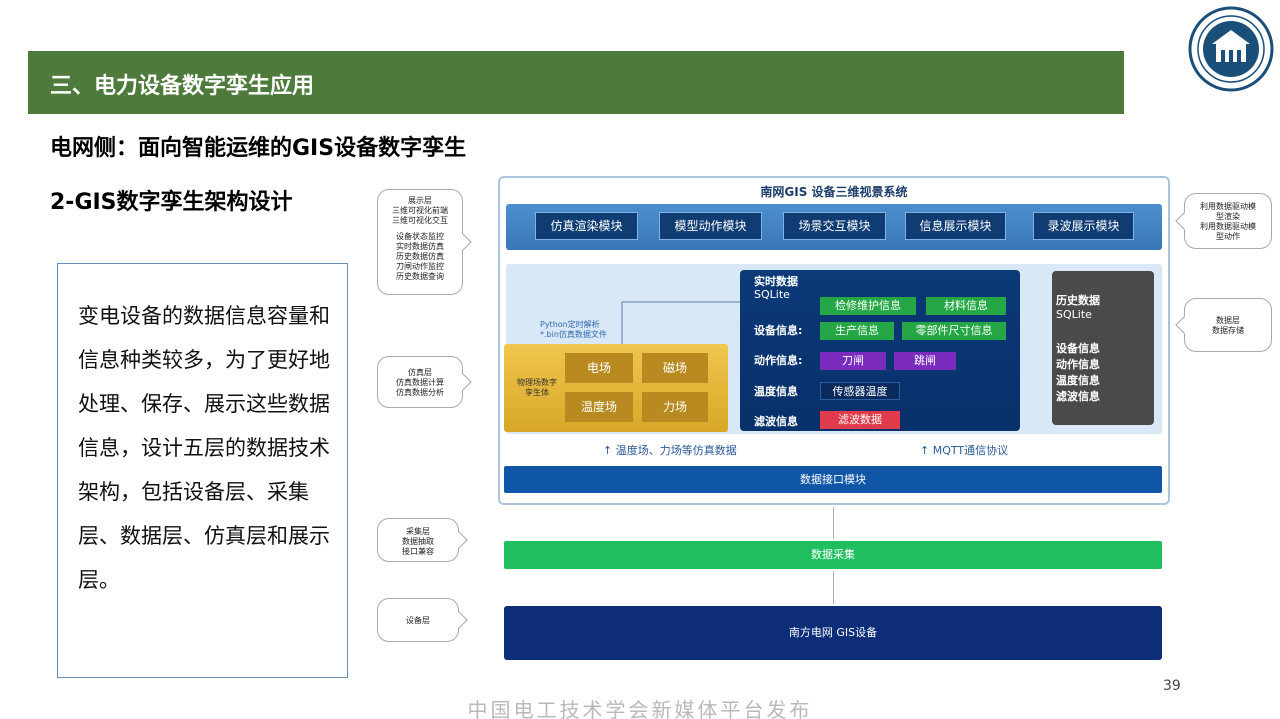 This screenshot has height=719, width=1280. Describe the element at coordinates (954, 331) in the screenshot. I see `tag-parts-size: 零部件尺寸信息` at that location.